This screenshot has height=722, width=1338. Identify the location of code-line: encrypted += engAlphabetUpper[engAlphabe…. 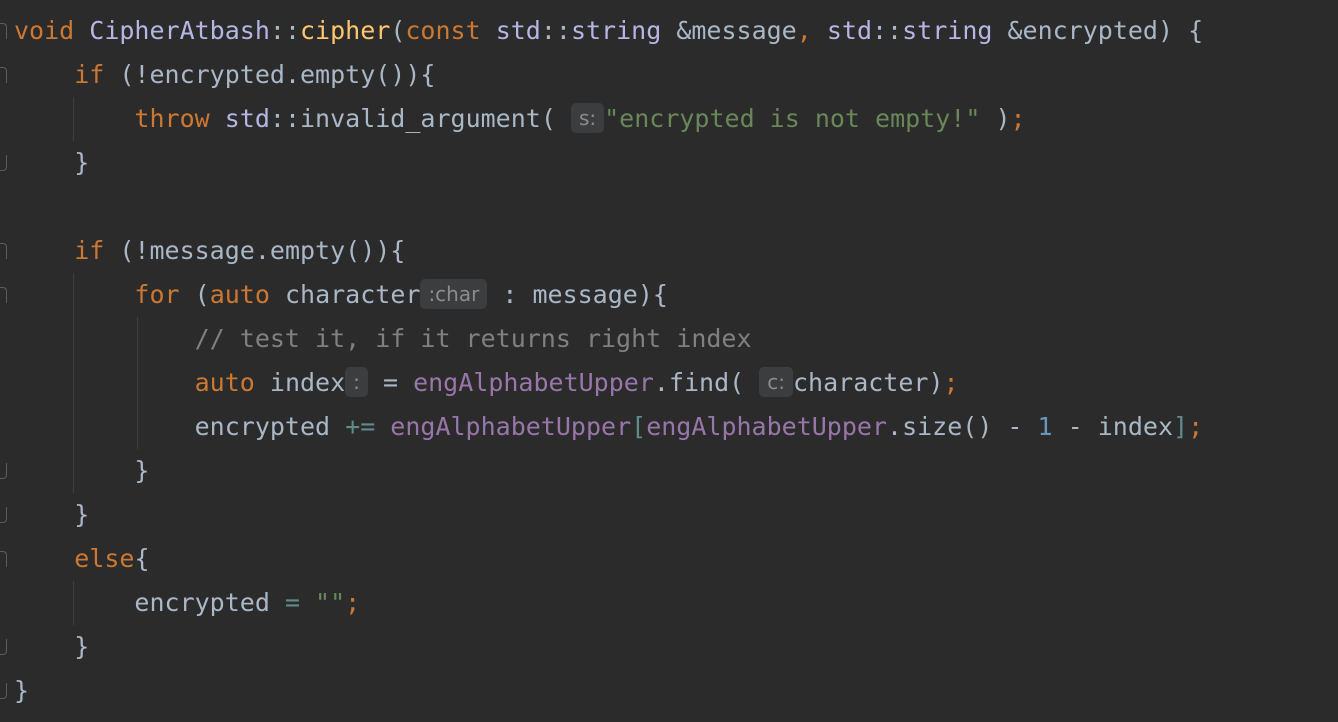
(609, 427).